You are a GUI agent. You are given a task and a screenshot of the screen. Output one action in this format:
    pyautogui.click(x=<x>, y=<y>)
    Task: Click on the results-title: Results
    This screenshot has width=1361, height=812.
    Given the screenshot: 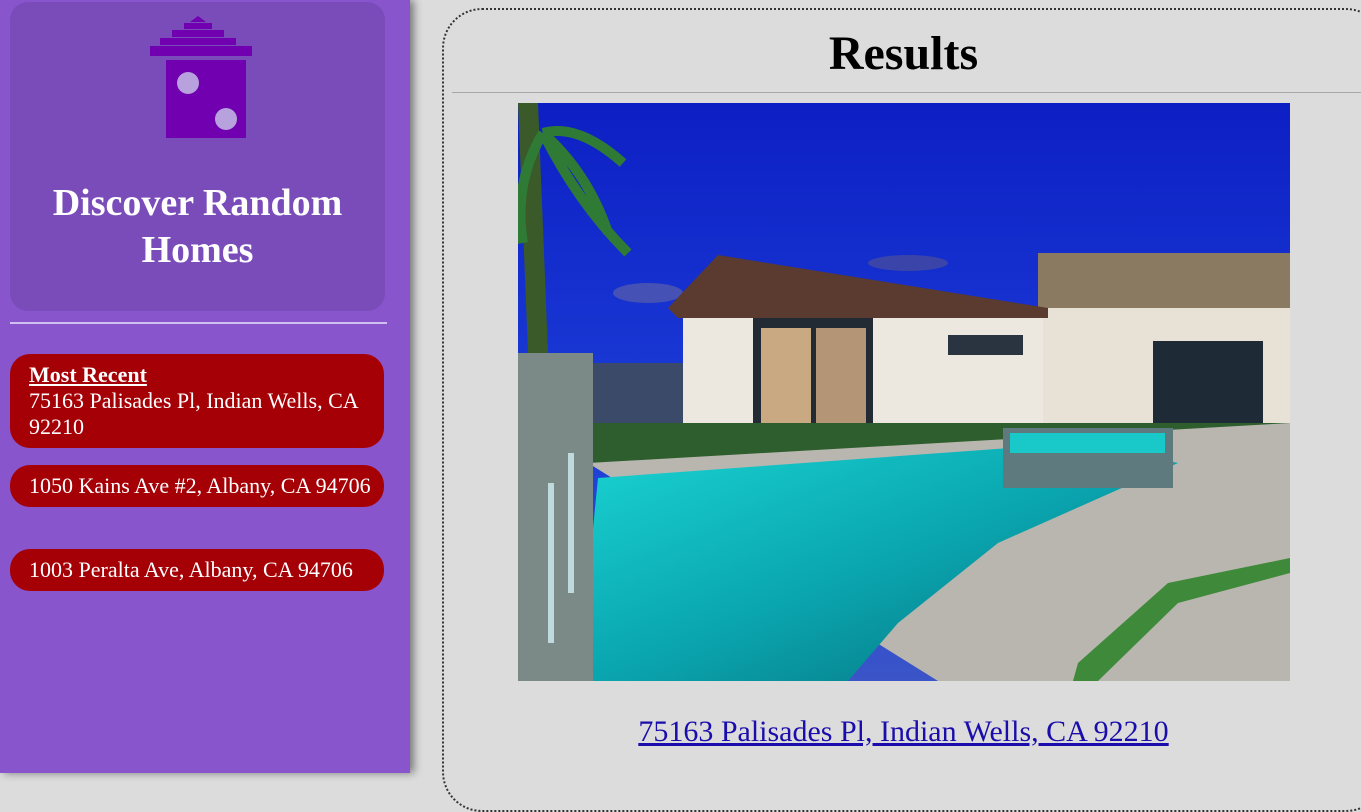 What is the action you would take?
    pyautogui.click(x=903, y=53)
    